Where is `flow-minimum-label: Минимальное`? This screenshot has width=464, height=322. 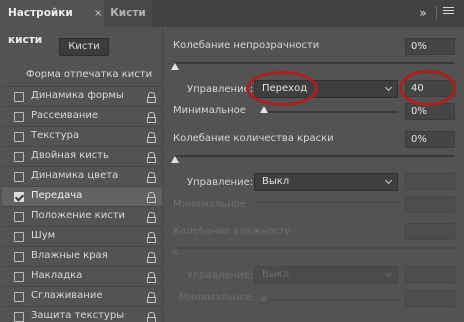 flow-minimum-label: Минимальное is located at coordinates (209, 204).